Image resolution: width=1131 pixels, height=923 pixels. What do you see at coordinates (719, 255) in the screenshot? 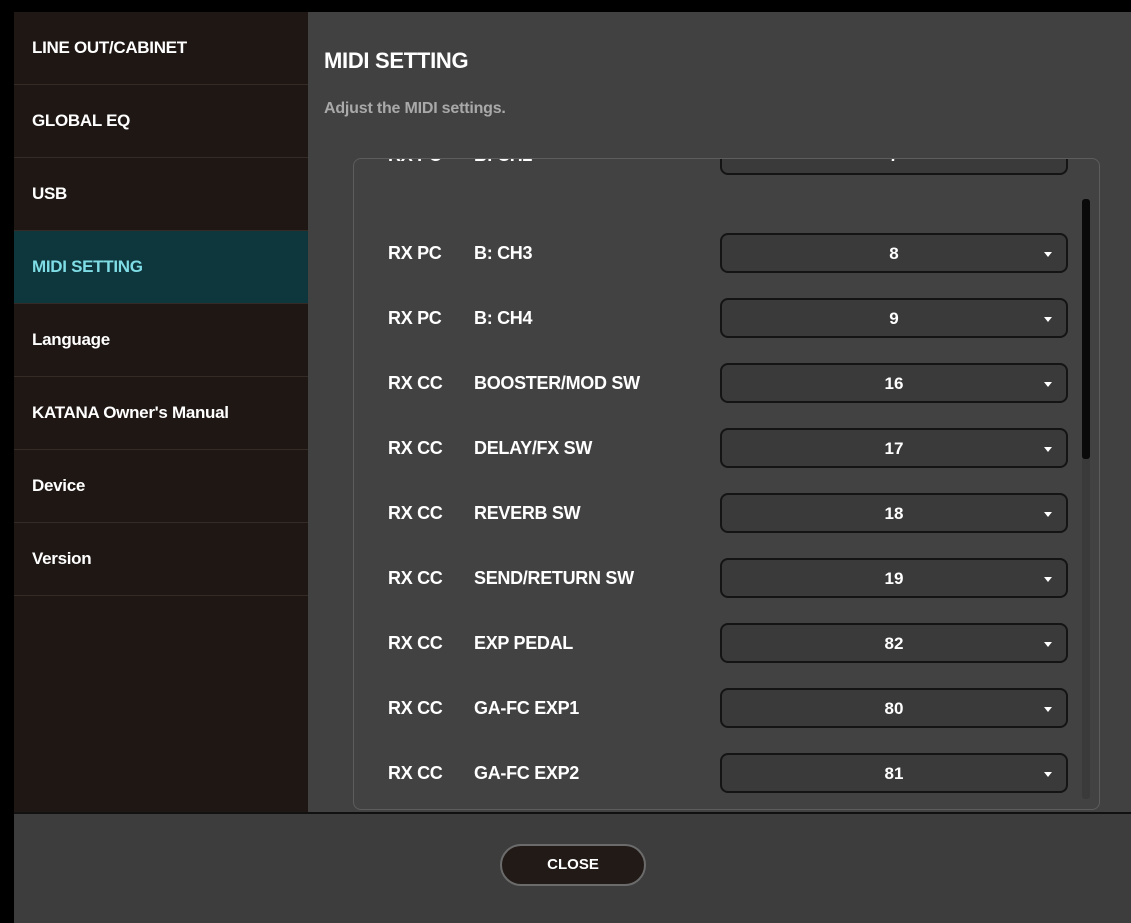
I see `setting-row-rx-pc-b-ch3: RX PC B: CH3 8` at bounding box center [719, 255].